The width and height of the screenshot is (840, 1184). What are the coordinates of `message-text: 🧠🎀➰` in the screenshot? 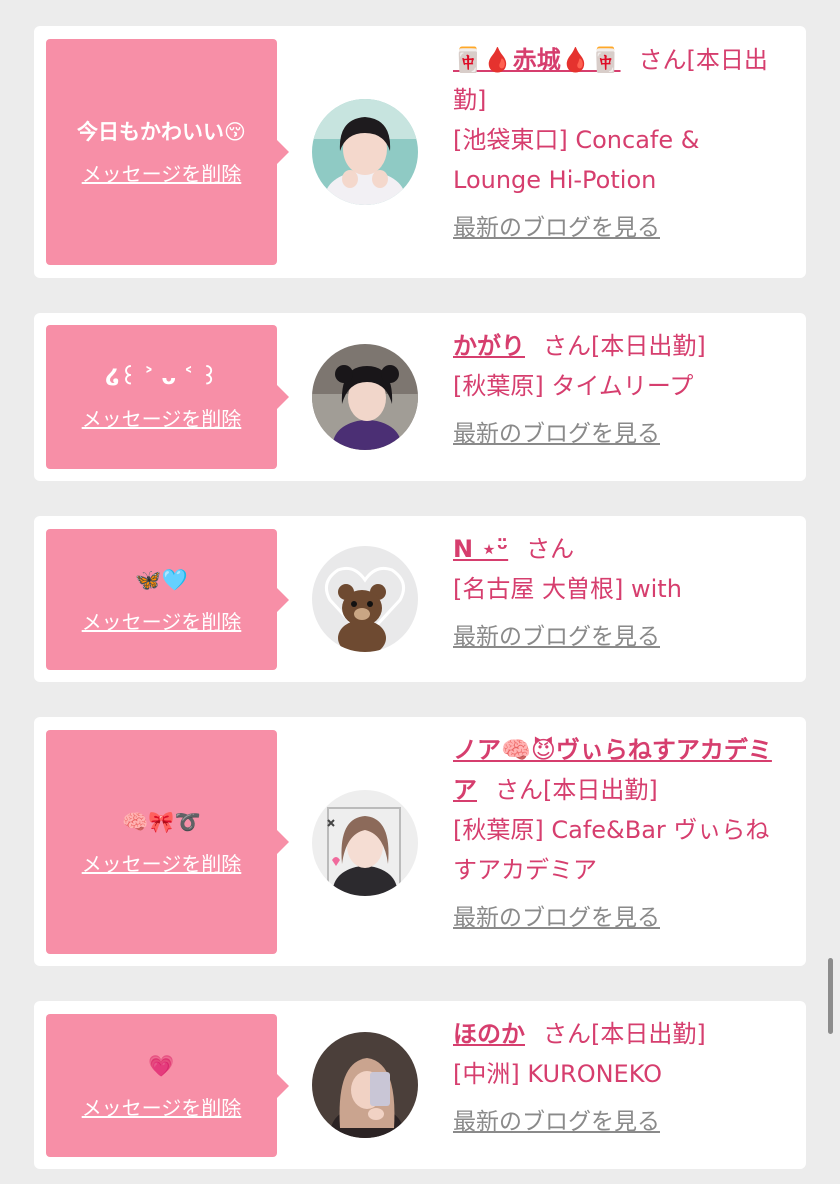 It's located at (161, 822).